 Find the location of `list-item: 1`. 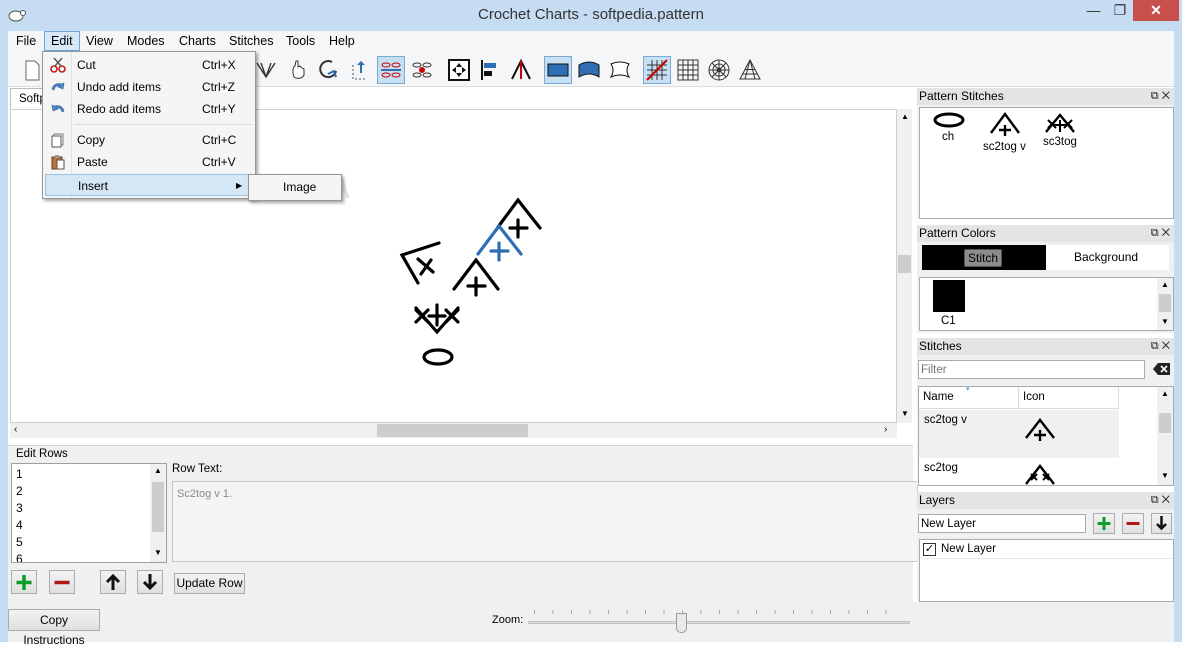

list-item: 1 is located at coordinates (19, 474).